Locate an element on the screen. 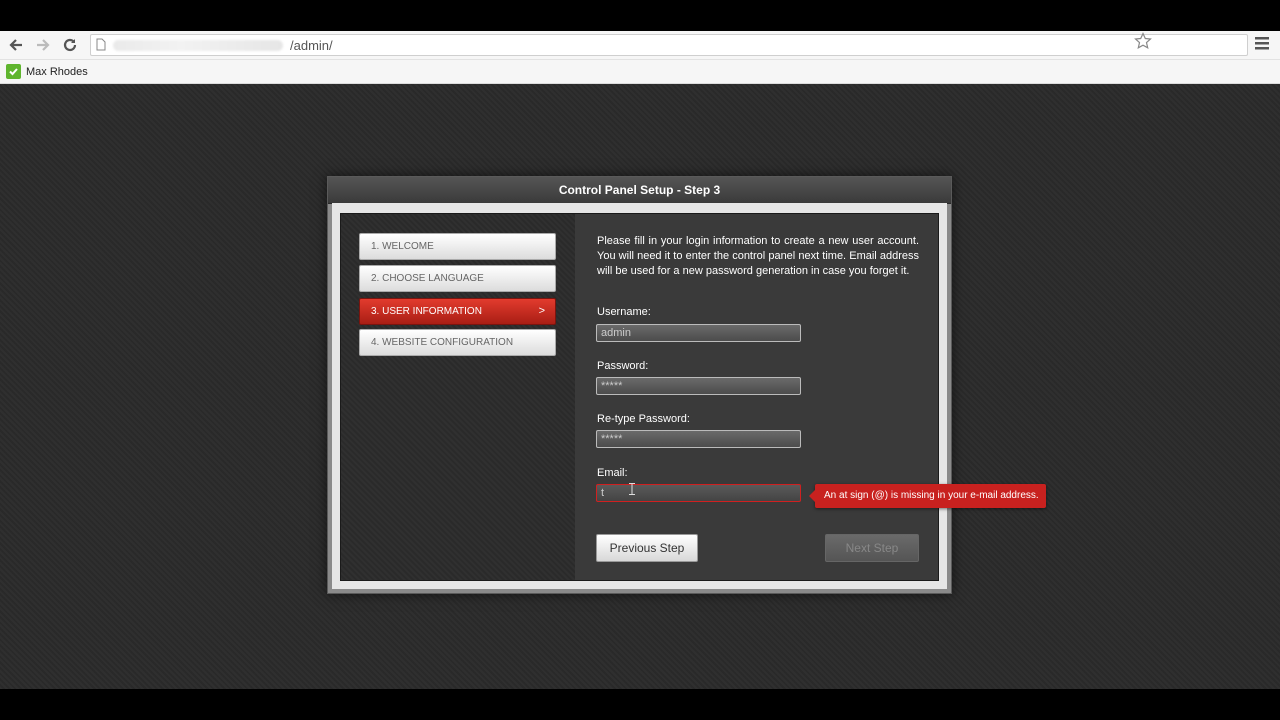 The image size is (1280, 720). password-input is located at coordinates (698, 386).